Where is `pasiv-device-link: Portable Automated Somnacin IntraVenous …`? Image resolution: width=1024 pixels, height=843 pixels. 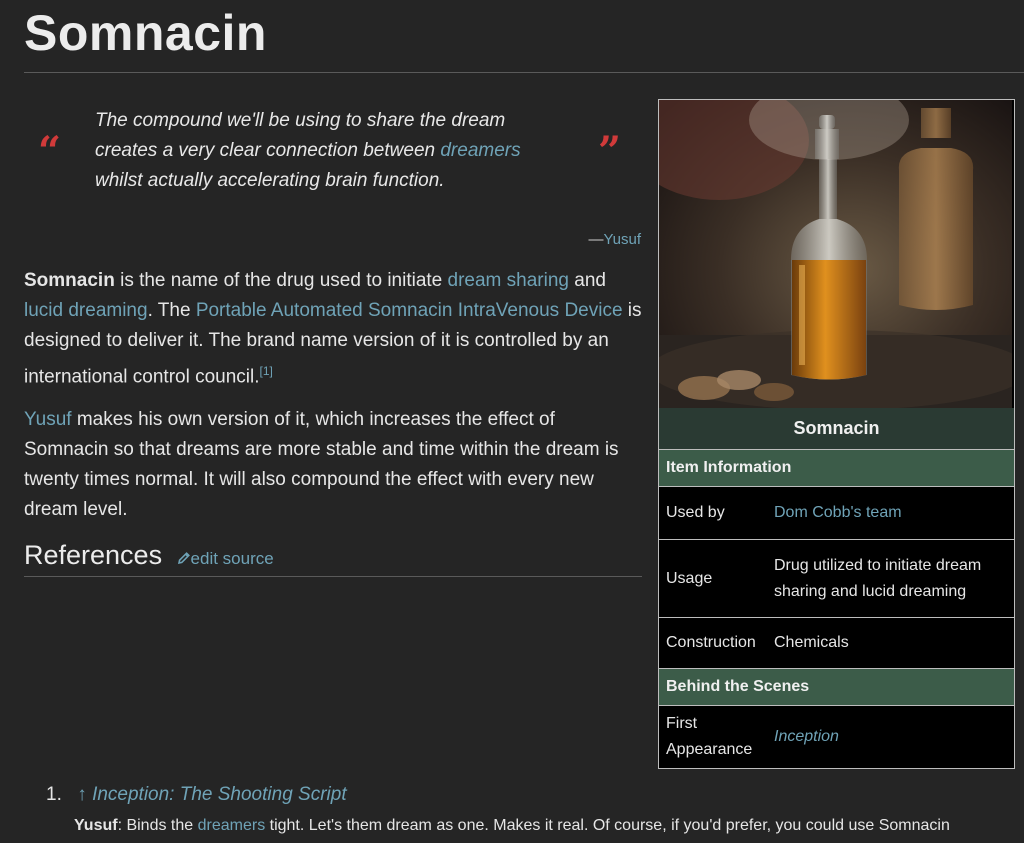
pasiv-device-link: Portable Automated Somnacin IntraVenous … is located at coordinates (409, 310).